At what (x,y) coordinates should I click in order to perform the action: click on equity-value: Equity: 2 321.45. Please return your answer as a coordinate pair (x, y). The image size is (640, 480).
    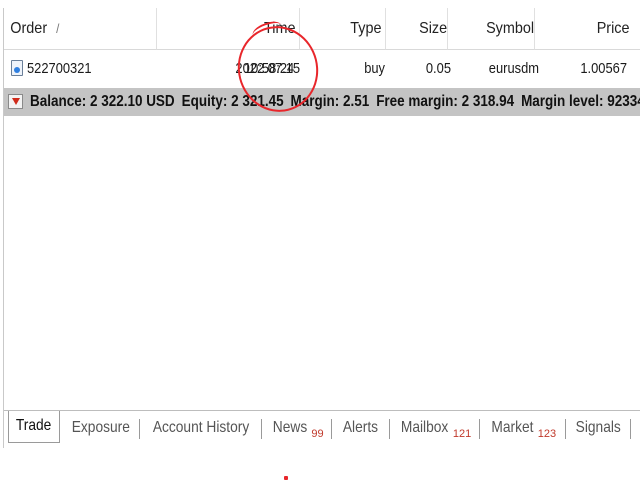
    Looking at the image, I should click on (232, 101).